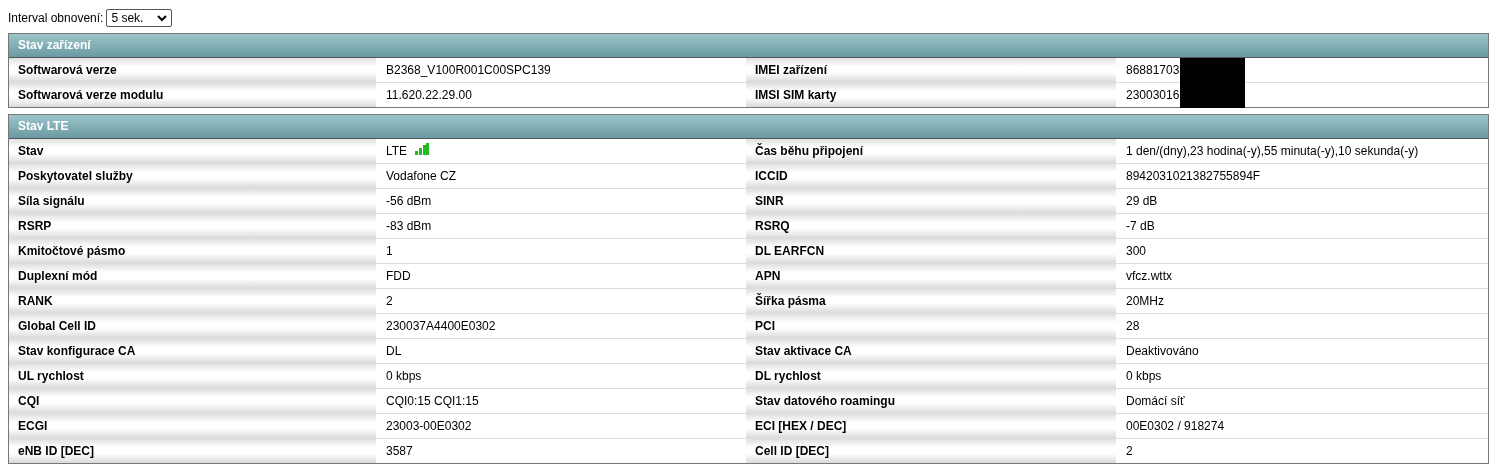 The image size is (1497, 472). I want to click on field-label: Softwarová verze modulu, so click(192, 95).